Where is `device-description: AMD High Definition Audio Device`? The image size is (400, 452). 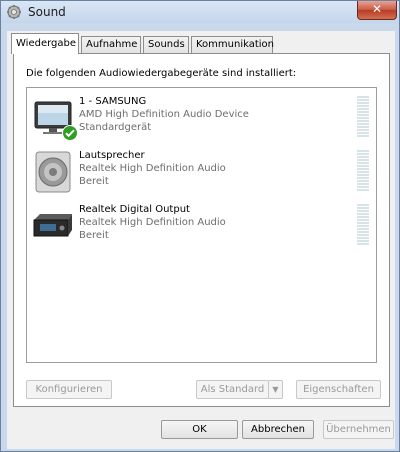
device-description: AMD High Definition Audio Device is located at coordinates (164, 114).